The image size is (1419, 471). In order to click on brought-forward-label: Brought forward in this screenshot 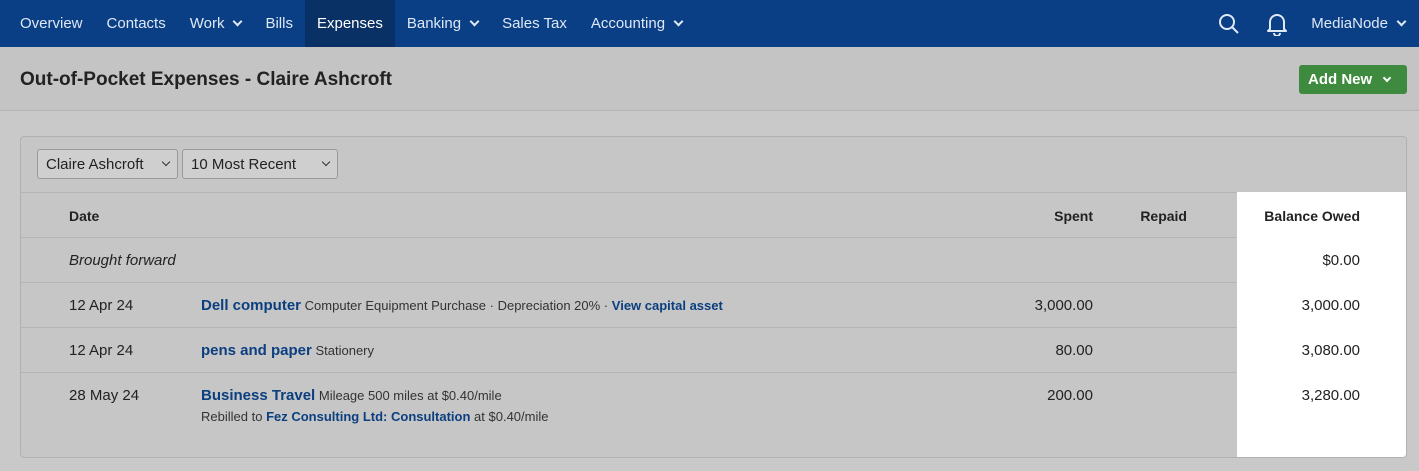, I will do `click(122, 260)`.